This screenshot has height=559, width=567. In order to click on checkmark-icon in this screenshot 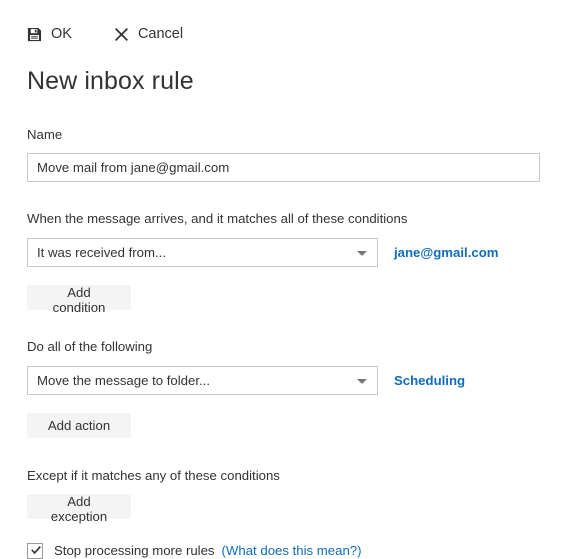, I will do `click(36, 551)`.